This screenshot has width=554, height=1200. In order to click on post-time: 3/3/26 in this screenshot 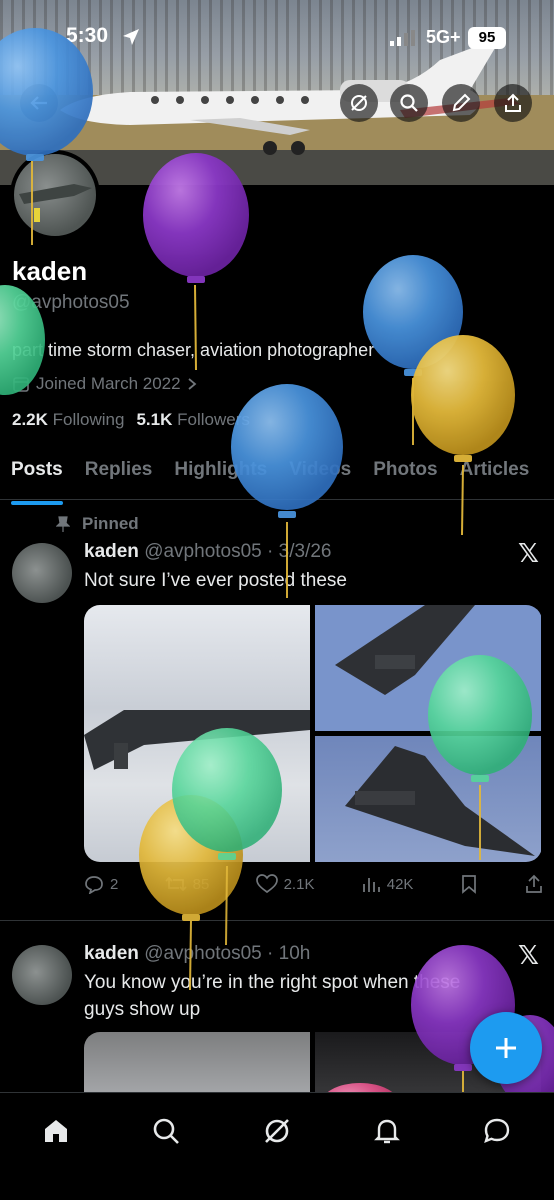, I will do `click(305, 551)`.